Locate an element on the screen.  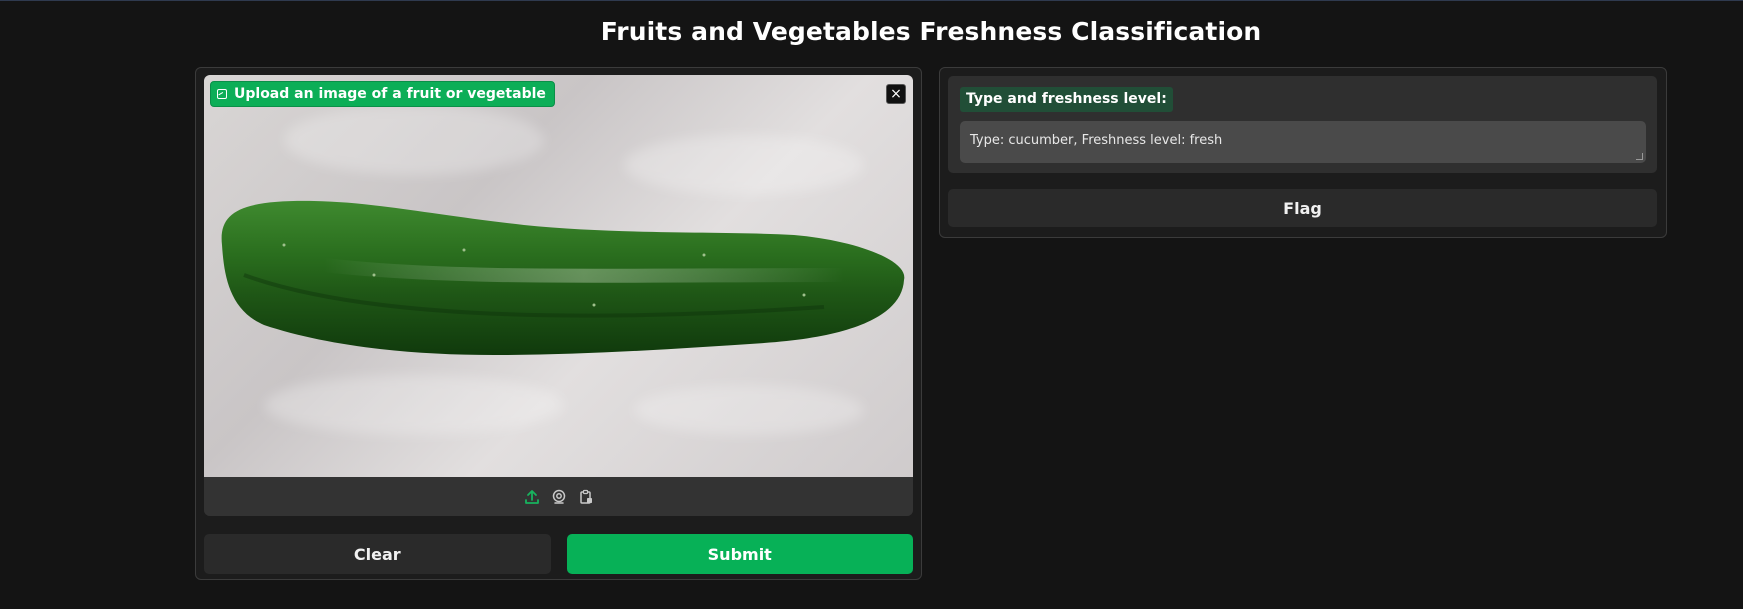
image-icon is located at coordinates (222, 94).